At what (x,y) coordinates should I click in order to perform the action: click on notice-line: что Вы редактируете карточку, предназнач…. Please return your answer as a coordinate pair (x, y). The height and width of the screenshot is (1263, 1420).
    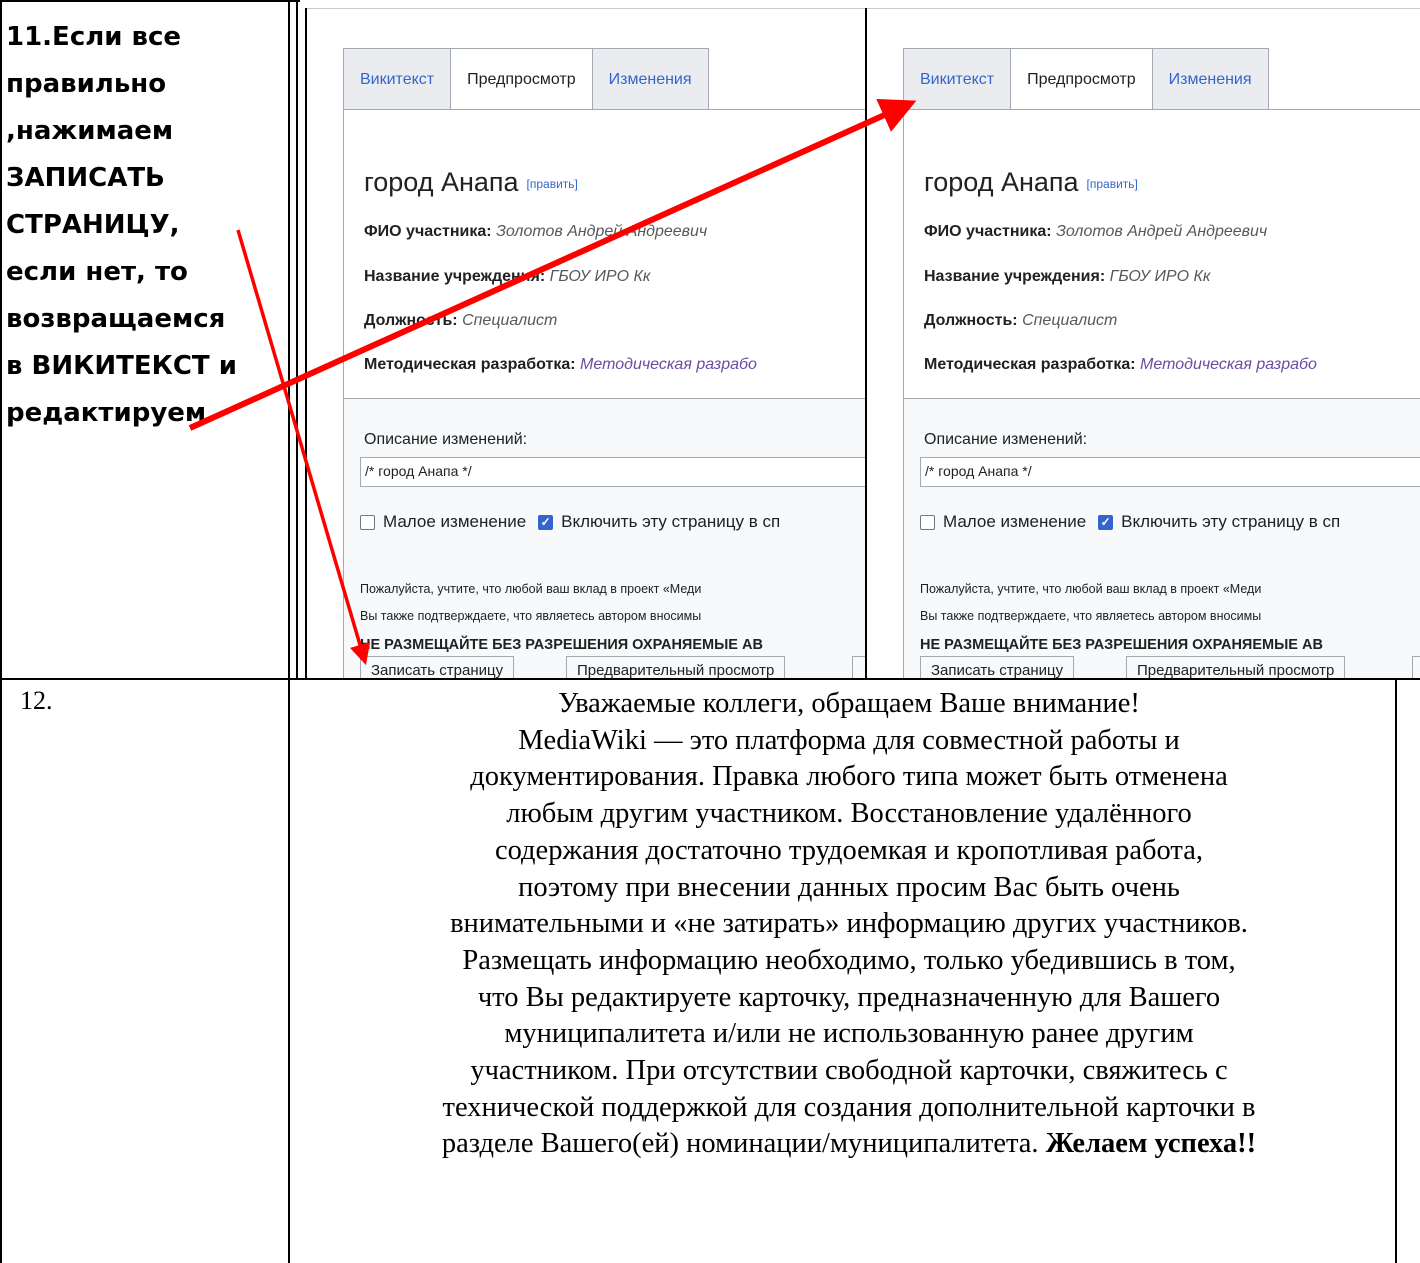
    Looking at the image, I should click on (849, 997).